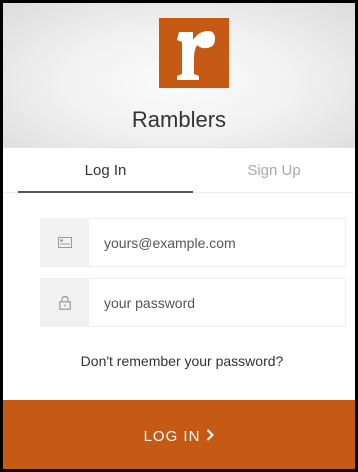 The width and height of the screenshot is (358, 472). Describe the element at coordinates (65, 302) in the screenshot. I see `lock-icon` at that location.